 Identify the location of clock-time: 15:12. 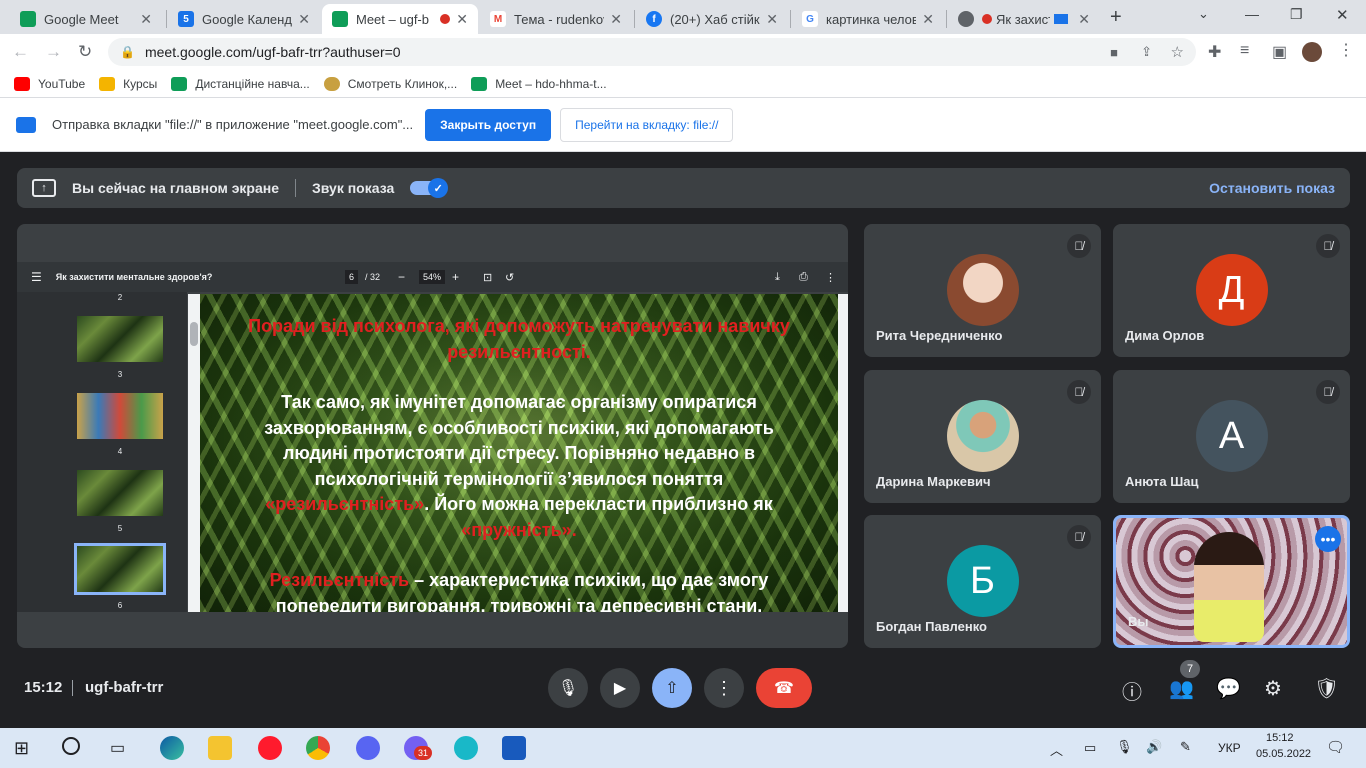
(1280, 738).